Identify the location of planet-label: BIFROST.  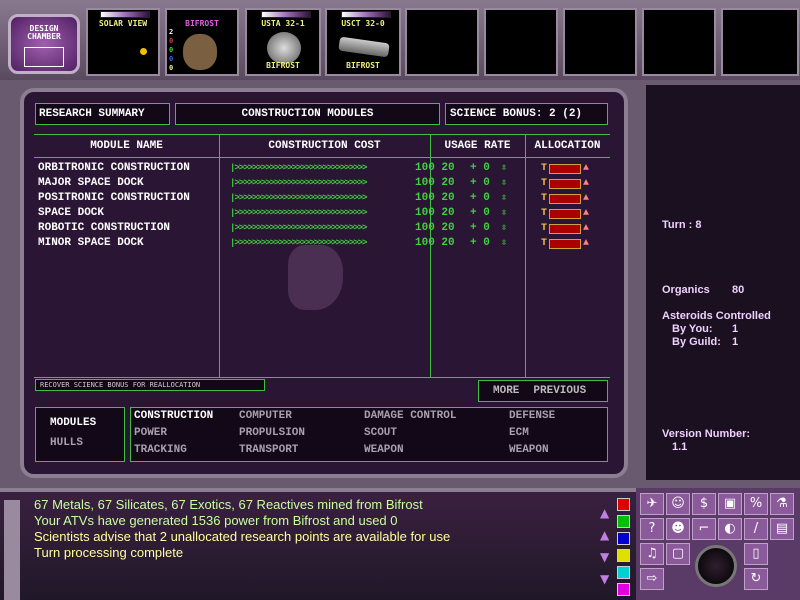
(202, 23).